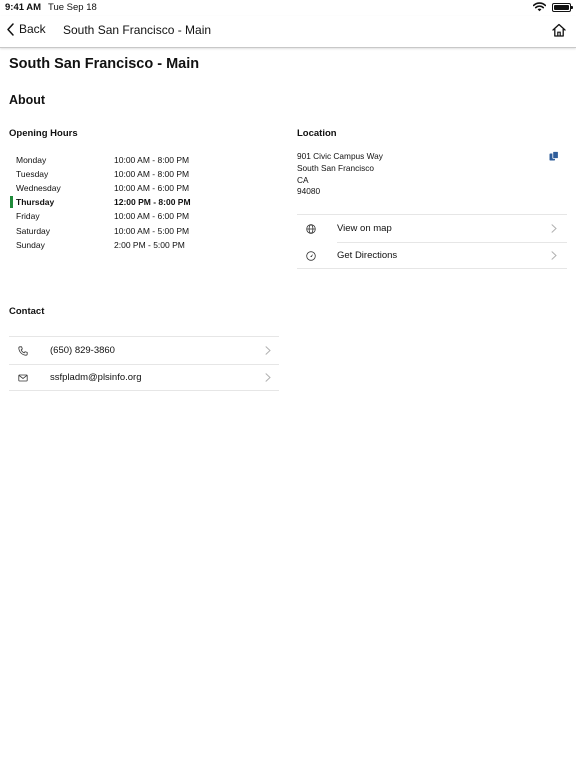 This screenshot has height=768, width=576. What do you see at coordinates (35, 202) in the screenshot?
I see `hours-day: Thursday` at bounding box center [35, 202].